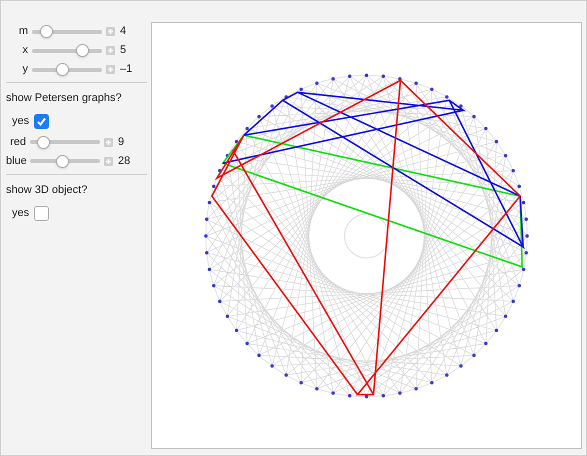  What do you see at coordinates (124, 161) in the screenshot?
I see `slider-value: 28` at bounding box center [124, 161].